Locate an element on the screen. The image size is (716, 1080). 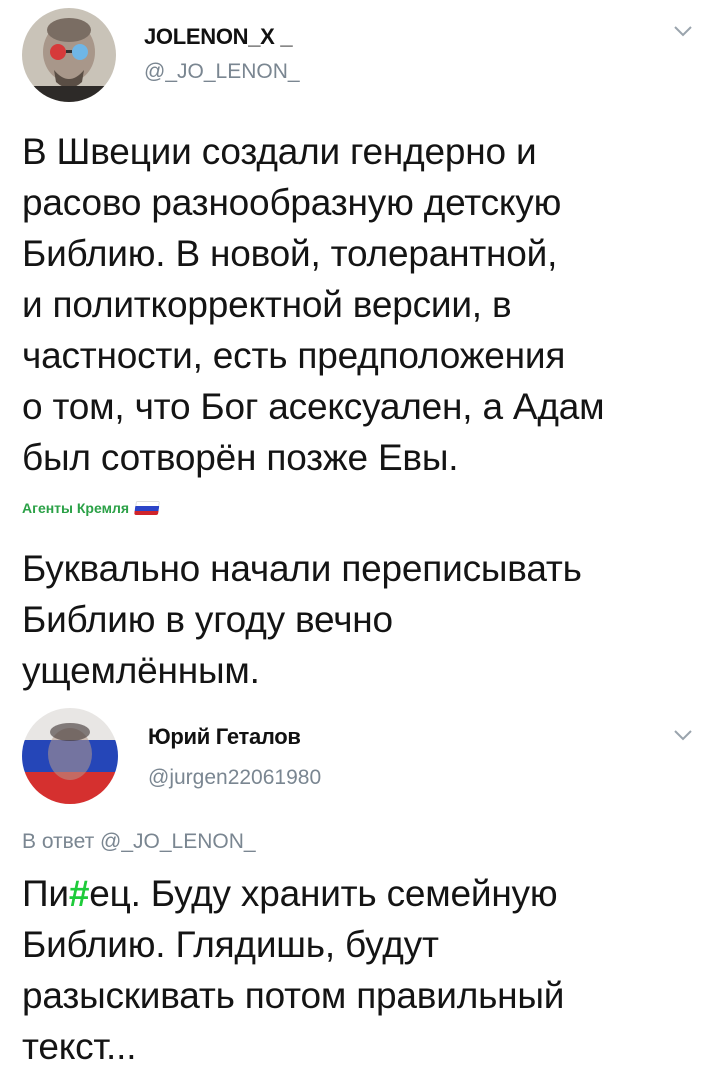
russia-flag-icon is located at coordinates (147, 508).